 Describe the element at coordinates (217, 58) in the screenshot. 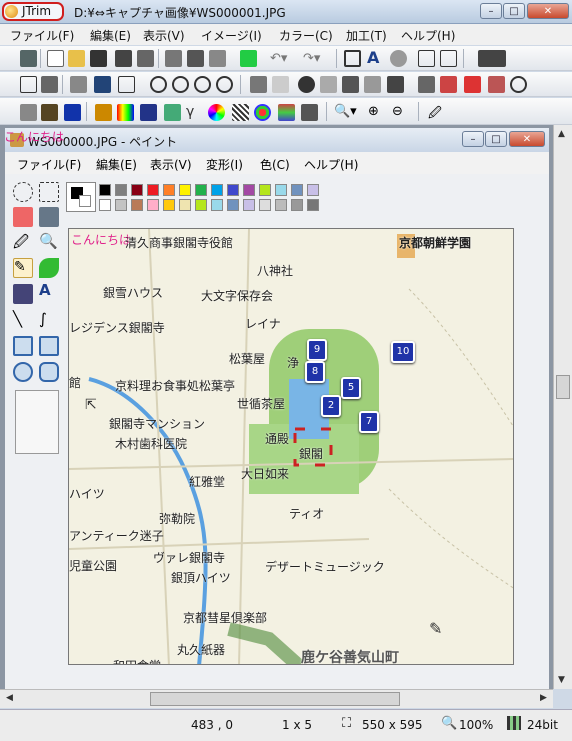

I see `paste-special-icon` at that location.